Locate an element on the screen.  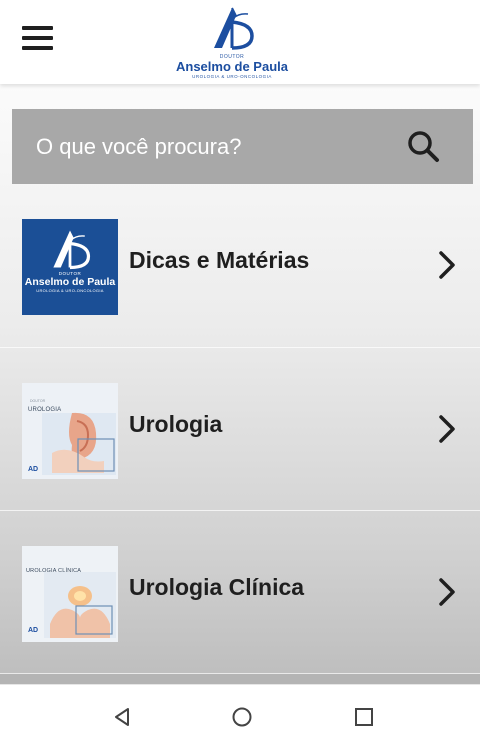
recents-square-icon is located at coordinates (364, 717).